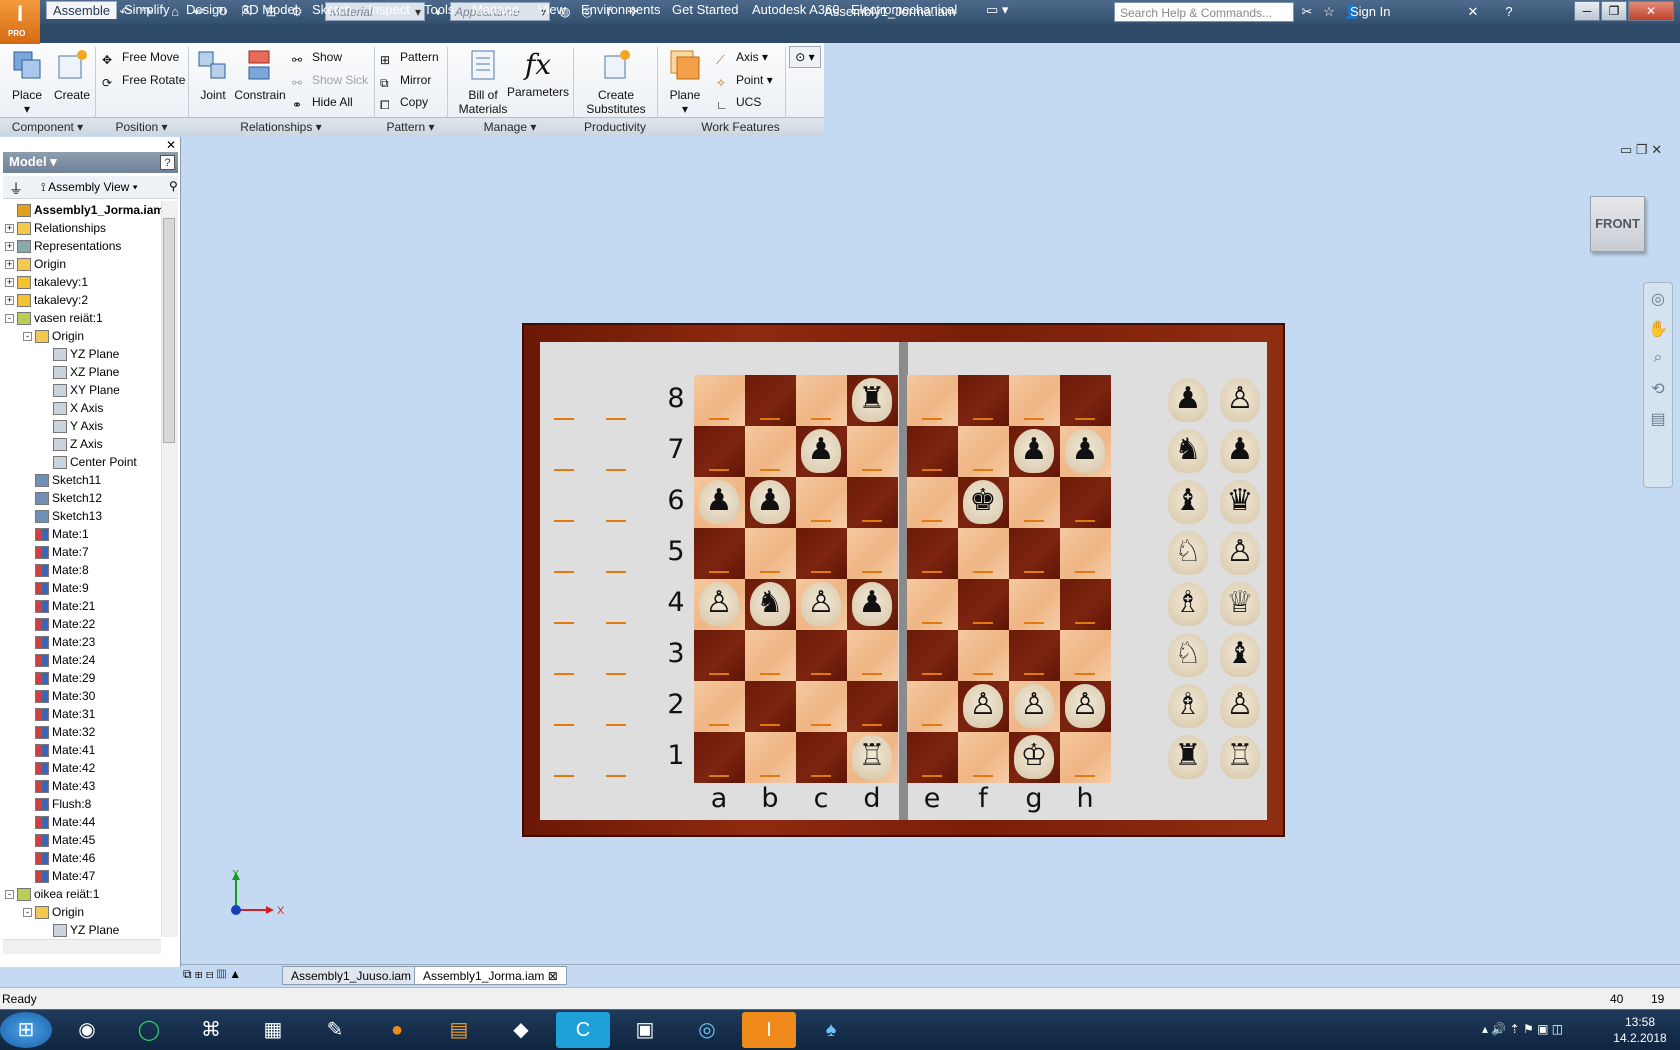 This screenshot has width=1680, height=1050. Describe the element at coordinates (1614, 11) in the screenshot. I see `restore-button: ❐` at that location.